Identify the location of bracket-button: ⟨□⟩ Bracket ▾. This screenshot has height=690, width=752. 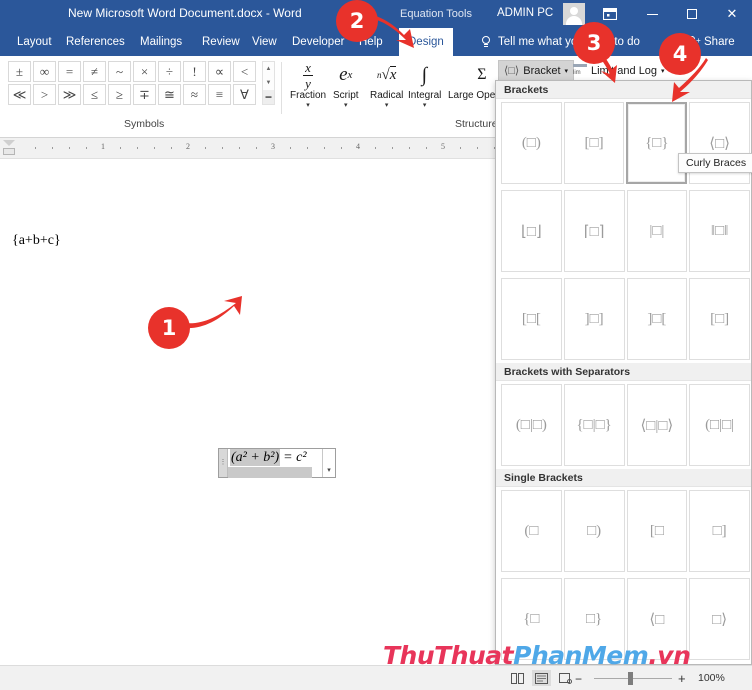
(536, 70).